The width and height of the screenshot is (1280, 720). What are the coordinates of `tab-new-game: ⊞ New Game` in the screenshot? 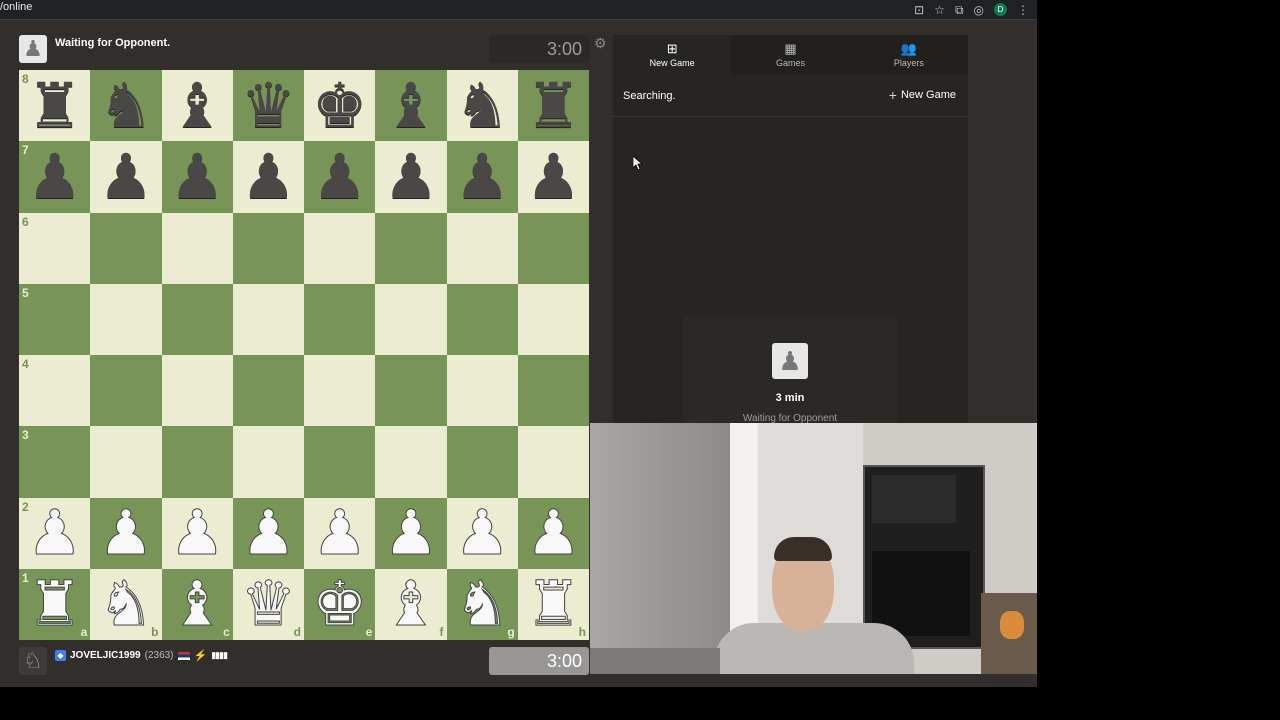 It's located at (672, 55).